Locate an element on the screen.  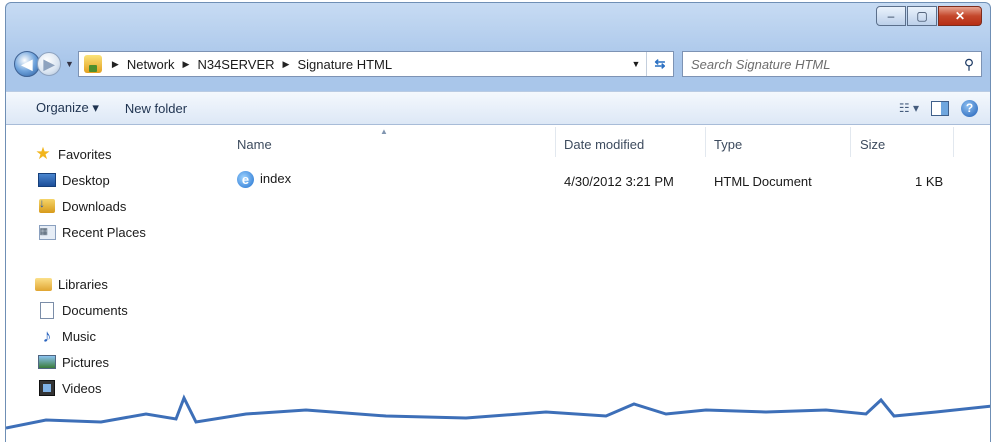
libraries-header: Libraries is located at coordinates (81, 284).